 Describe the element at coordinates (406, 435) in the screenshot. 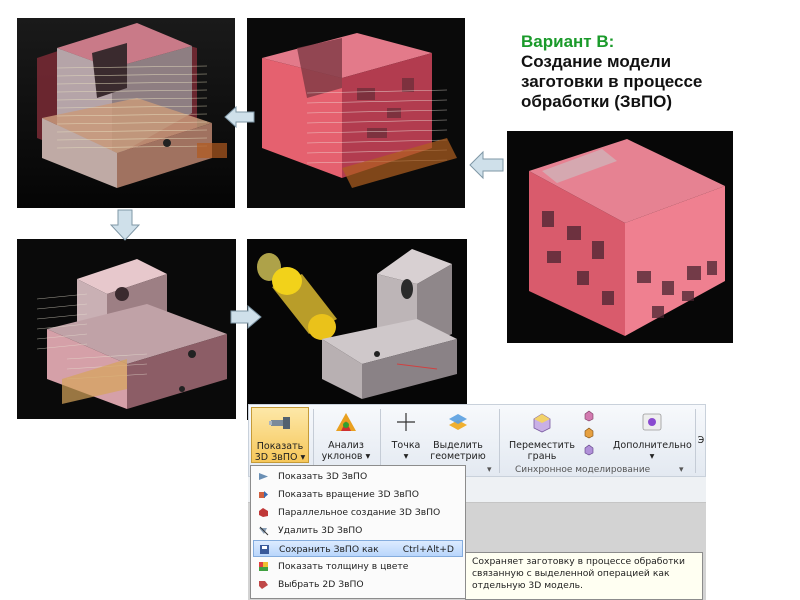

I see `point-button: Точка ▾` at that location.